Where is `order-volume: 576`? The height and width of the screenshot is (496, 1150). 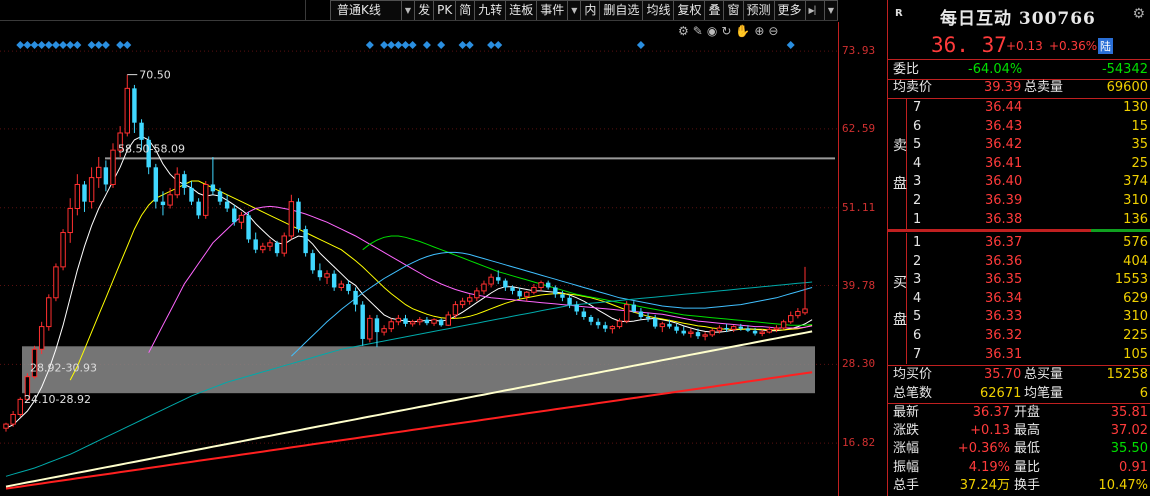 order-volume: 576 is located at coordinates (1135, 242).